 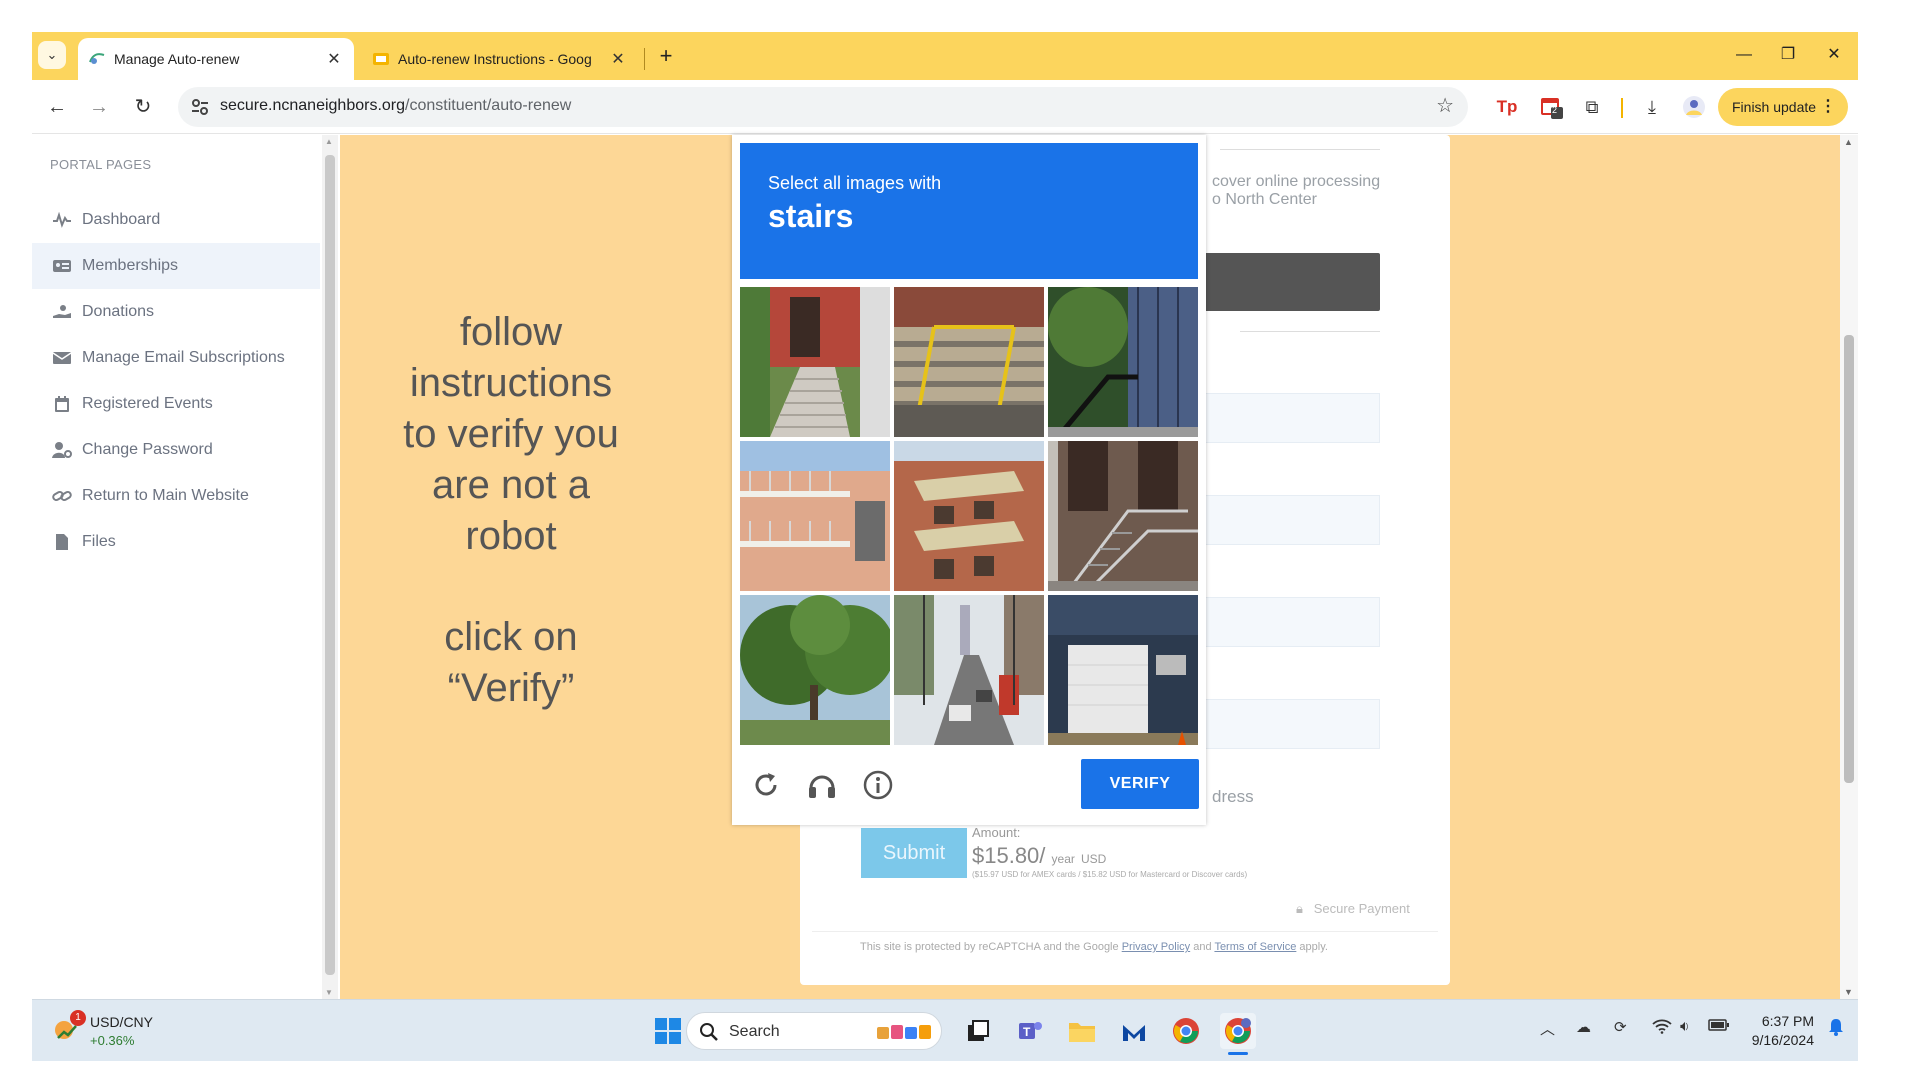 What do you see at coordinates (914, 853) in the screenshot?
I see `submit-button: Submit` at bounding box center [914, 853].